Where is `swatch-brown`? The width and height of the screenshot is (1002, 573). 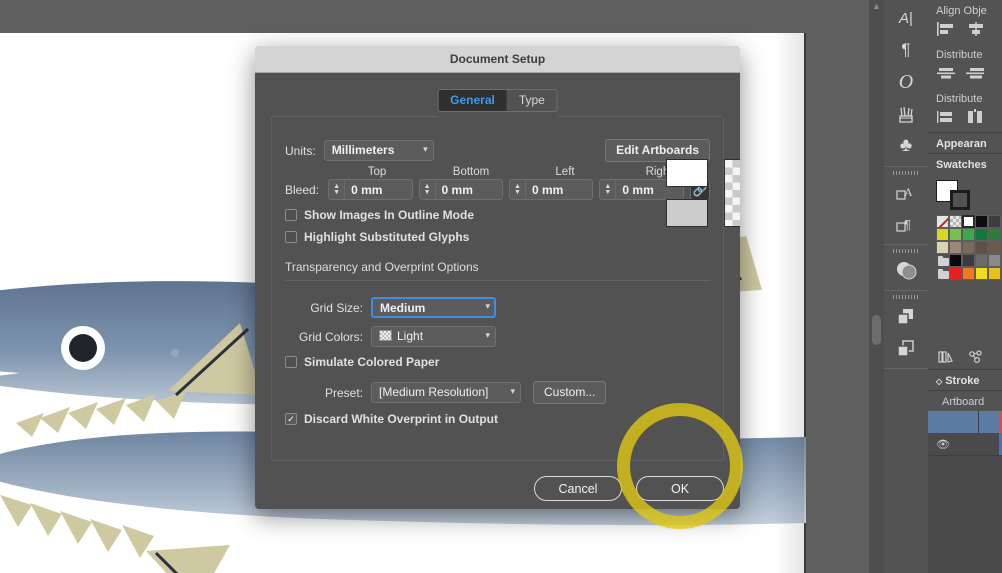
swatch-brown is located at coordinates (968, 247).